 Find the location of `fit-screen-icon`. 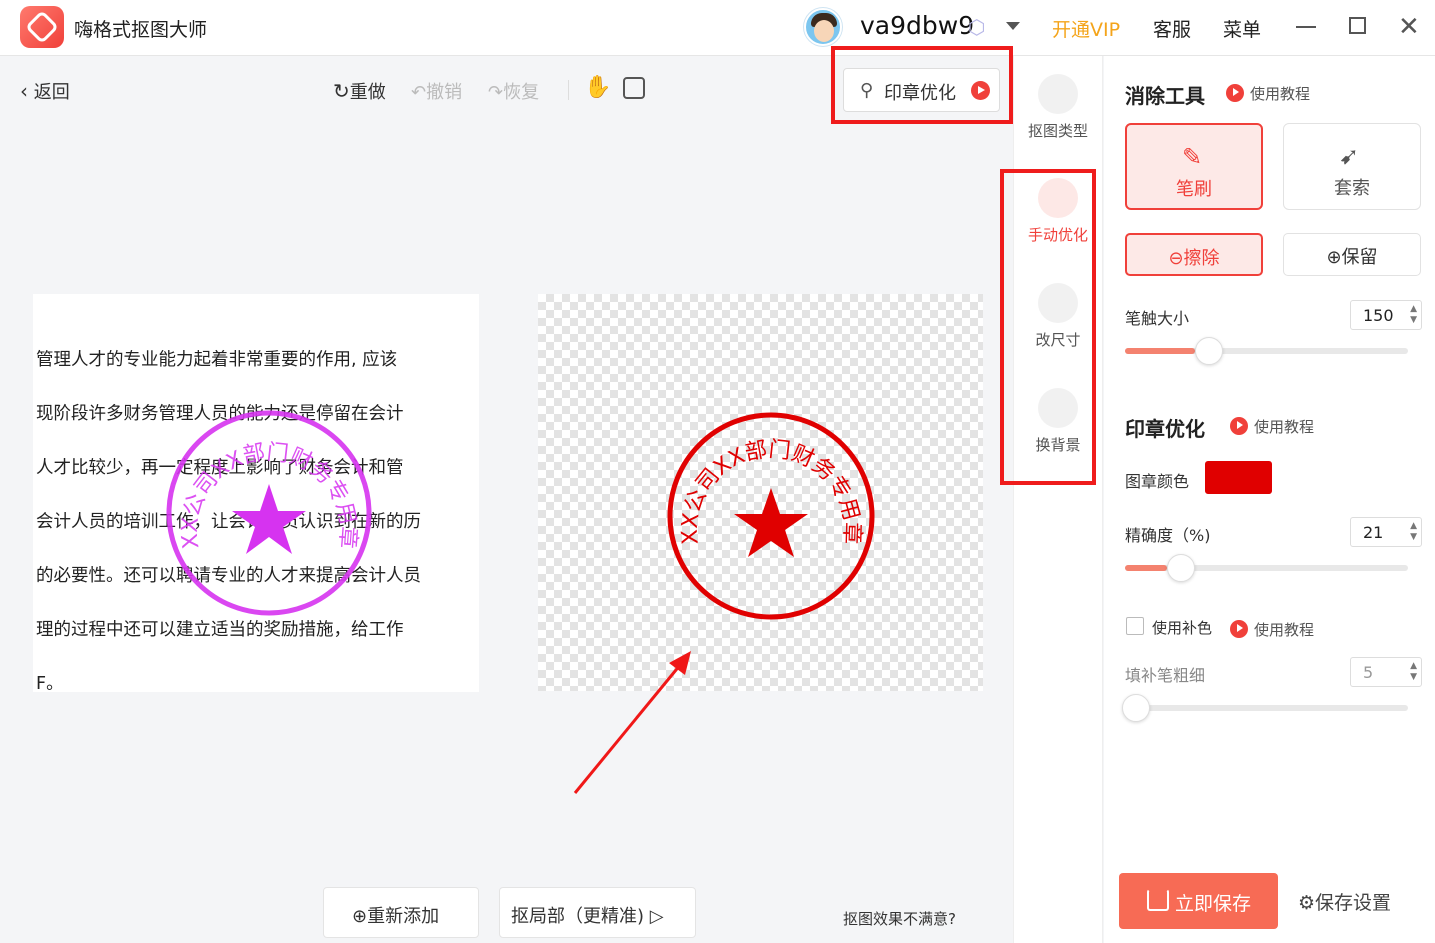

fit-screen-icon is located at coordinates (634, 88).